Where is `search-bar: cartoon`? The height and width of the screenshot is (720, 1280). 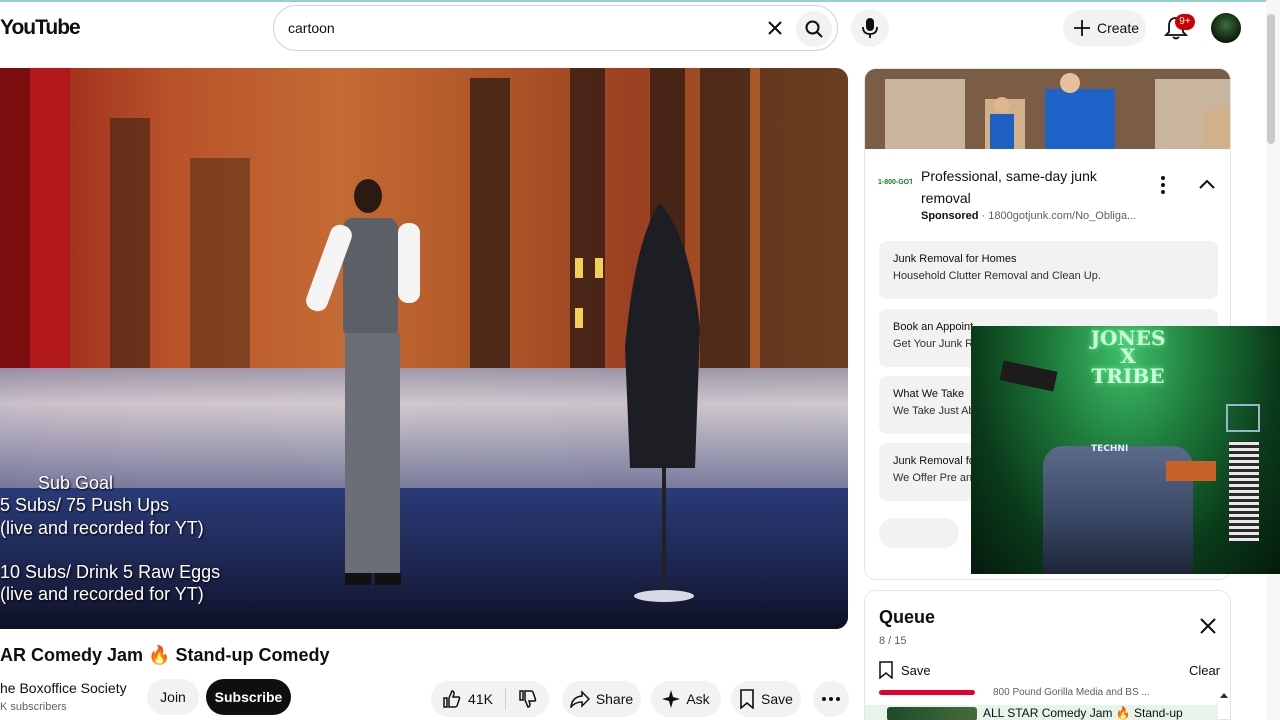
search-bar: cartoon is located at coordinates (555, 28).